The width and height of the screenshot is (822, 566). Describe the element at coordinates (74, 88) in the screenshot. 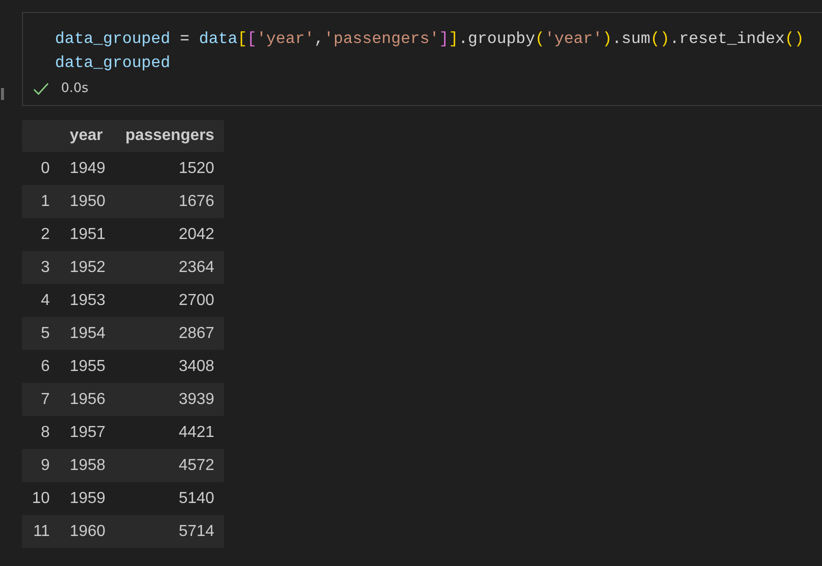

I see `execution-time: 0.0s` at that location.